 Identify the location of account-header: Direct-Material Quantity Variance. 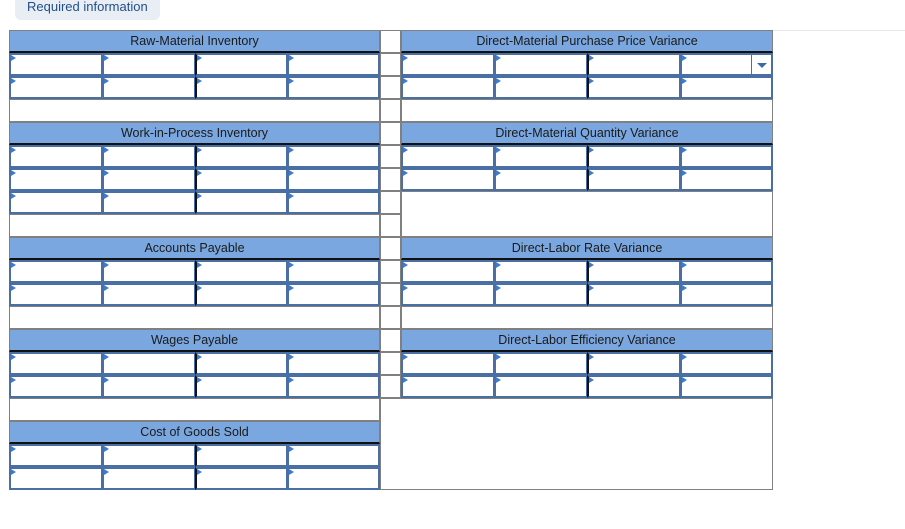
(587, 133).